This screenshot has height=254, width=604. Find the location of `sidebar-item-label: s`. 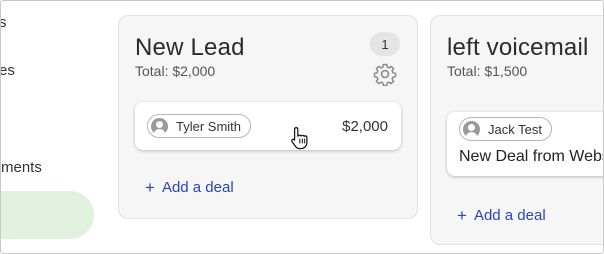

sidebar-item-label: s is located at coordinates (4, 22).